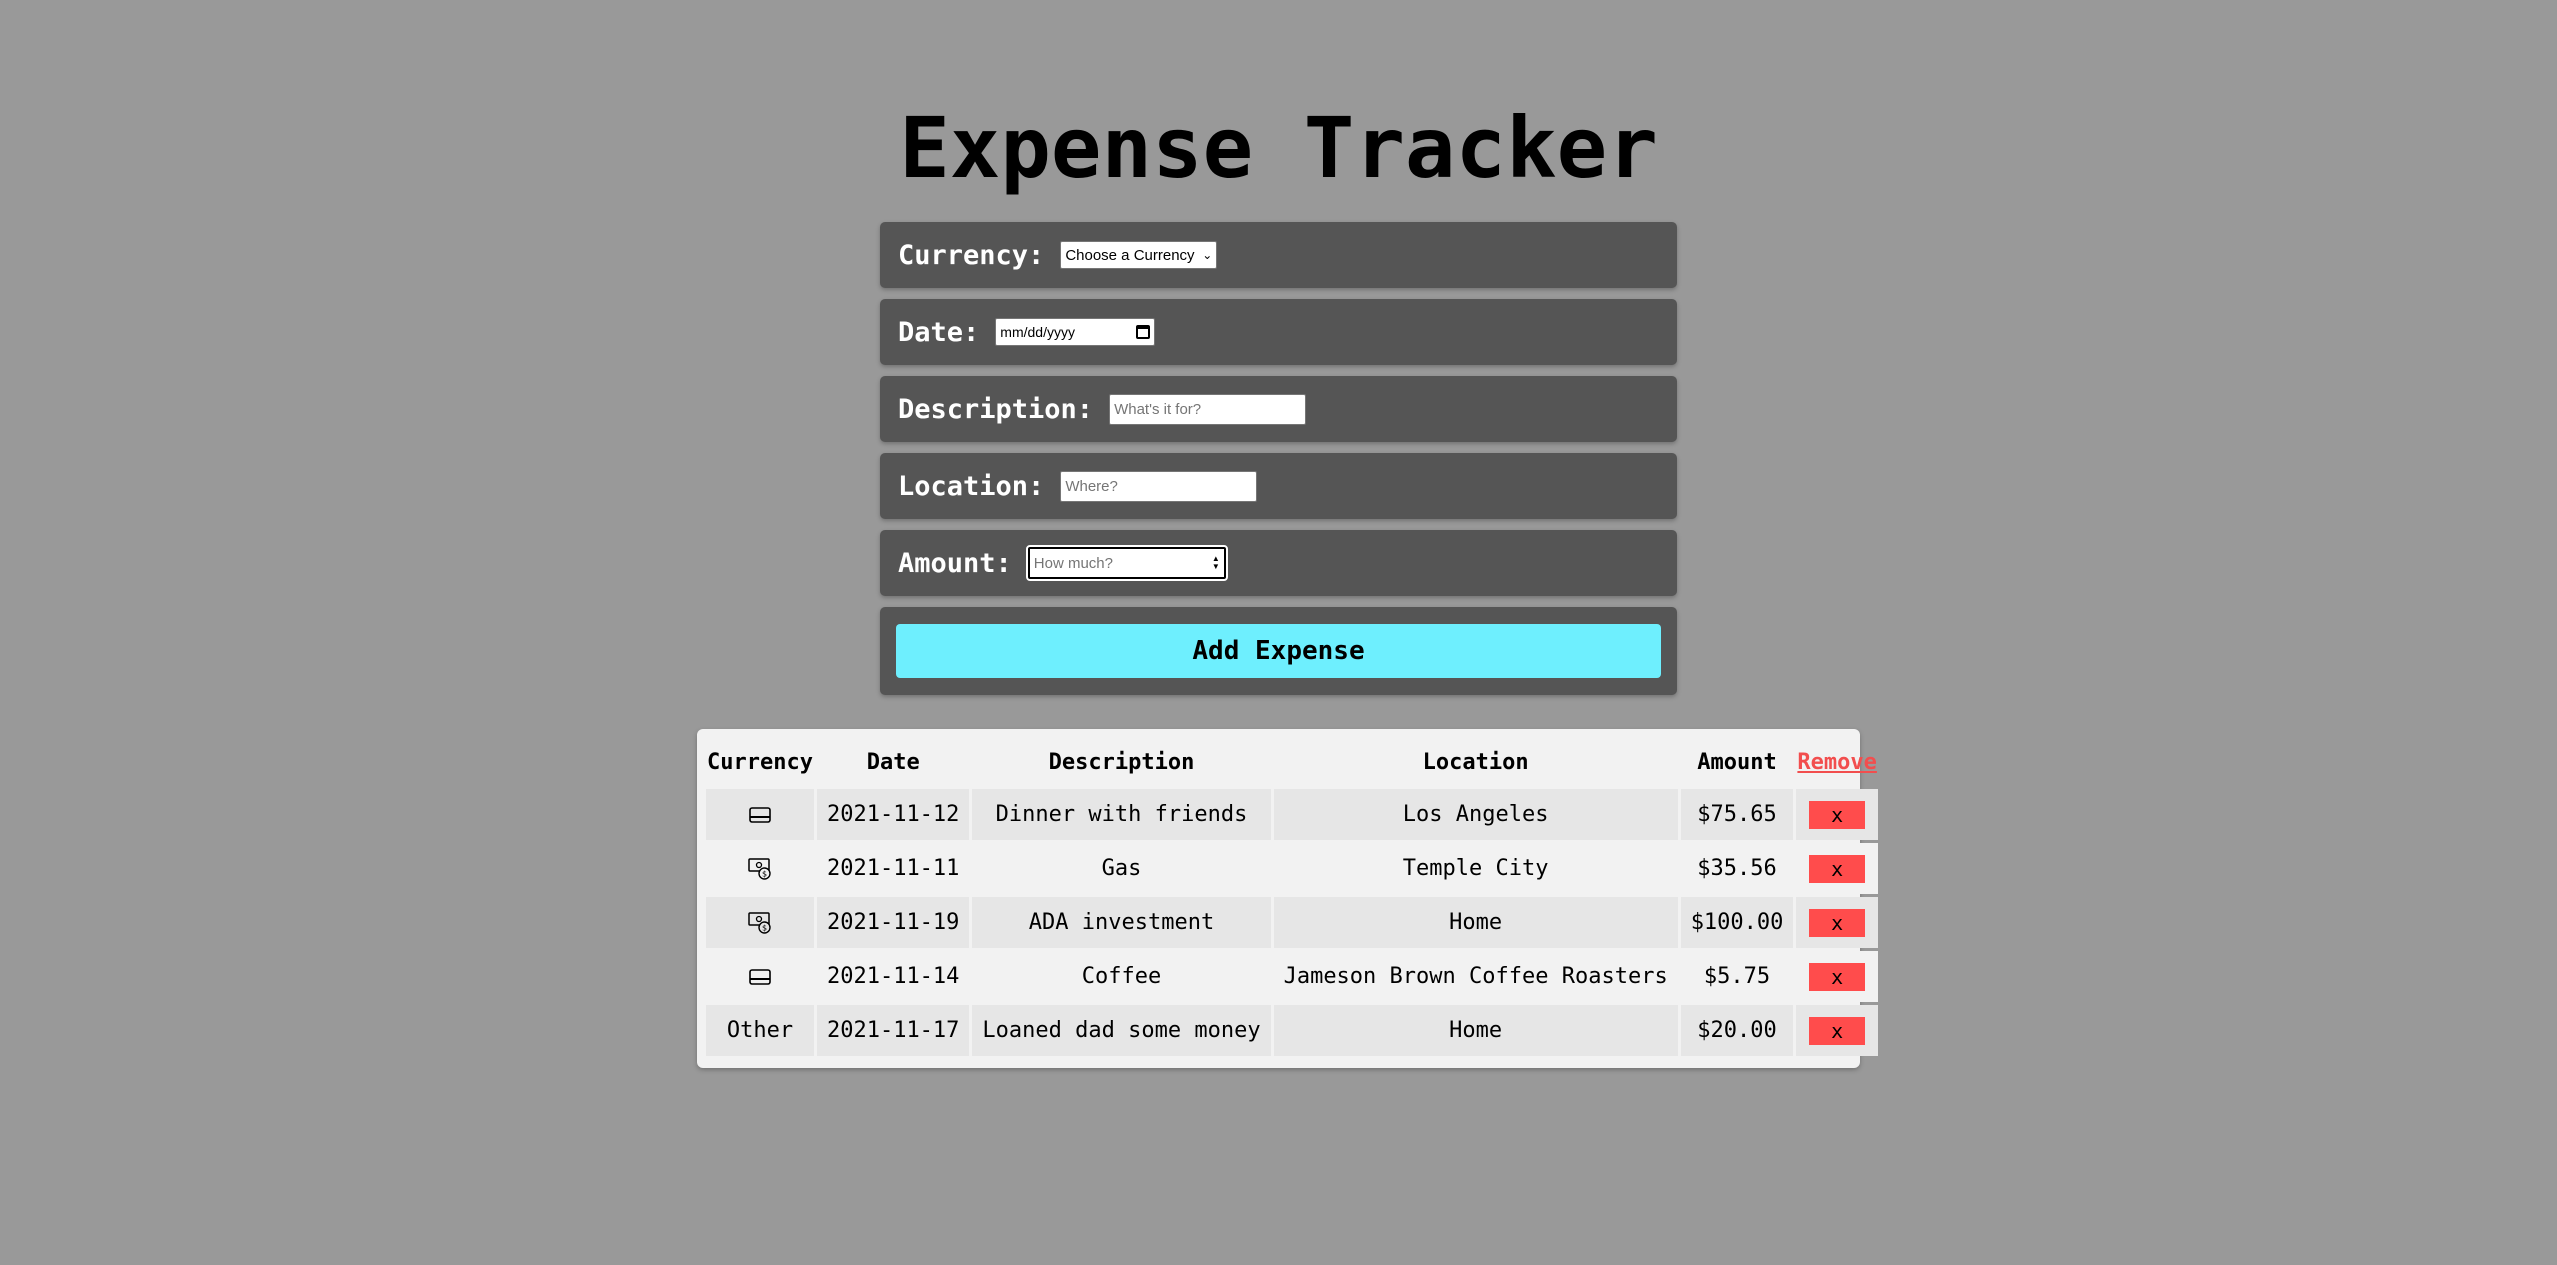 Image resolution: width=2557 pixels, height=1265 pixels. Describe the element at coordinates (1737, 814) in the screenshot. I see `amount-cell: $75.65` at that location.